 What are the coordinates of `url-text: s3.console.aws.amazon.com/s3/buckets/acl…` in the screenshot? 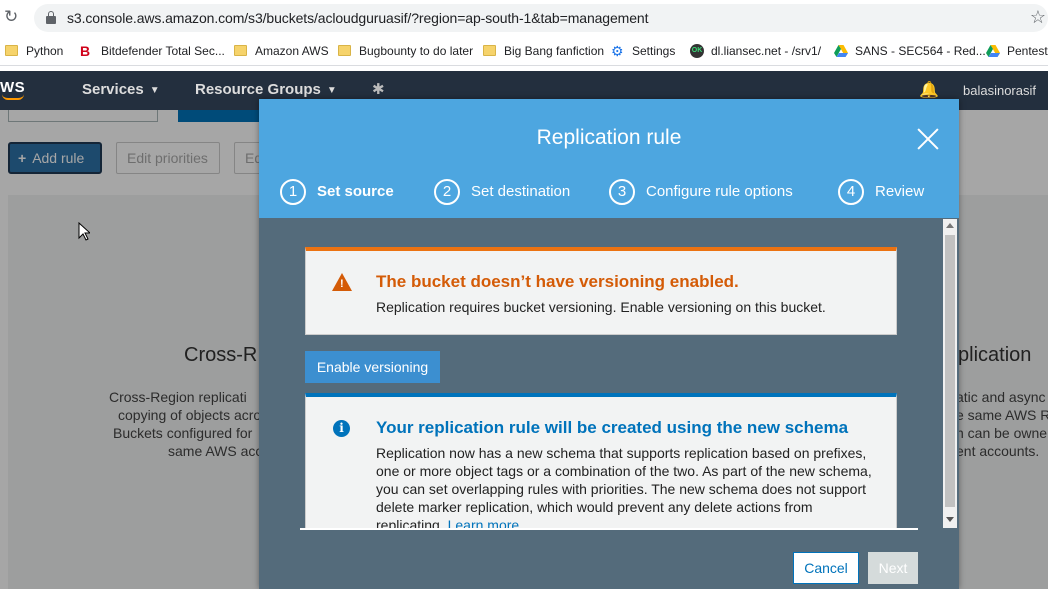 It's located at (358, 18).